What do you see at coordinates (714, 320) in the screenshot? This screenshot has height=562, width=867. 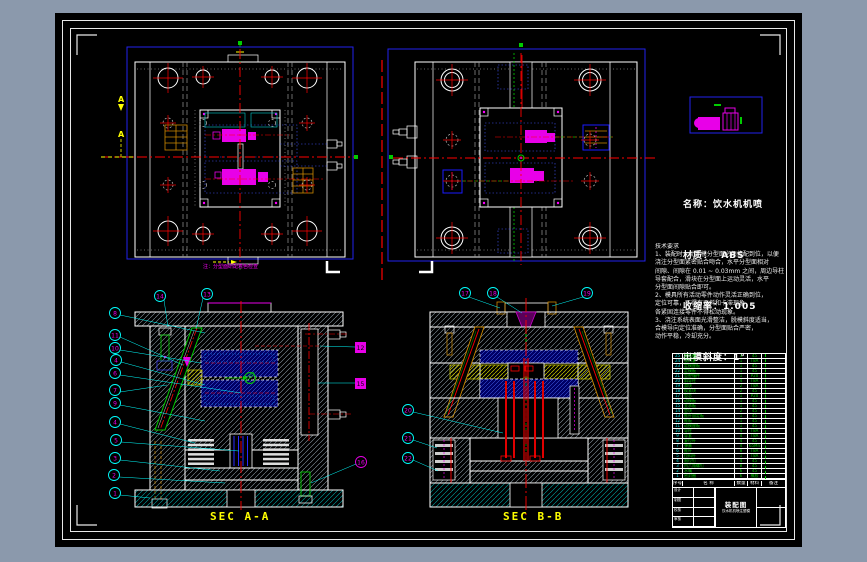 I see `notes-line: 3、浇注系统表面光滑整洁，脱模斜度适当，` at bounding box center [714, 320].